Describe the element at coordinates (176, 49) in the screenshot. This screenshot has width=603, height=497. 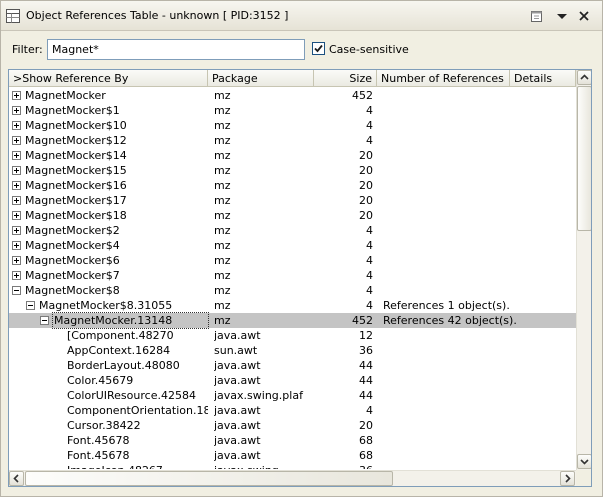
I see `filter-input` at that location.